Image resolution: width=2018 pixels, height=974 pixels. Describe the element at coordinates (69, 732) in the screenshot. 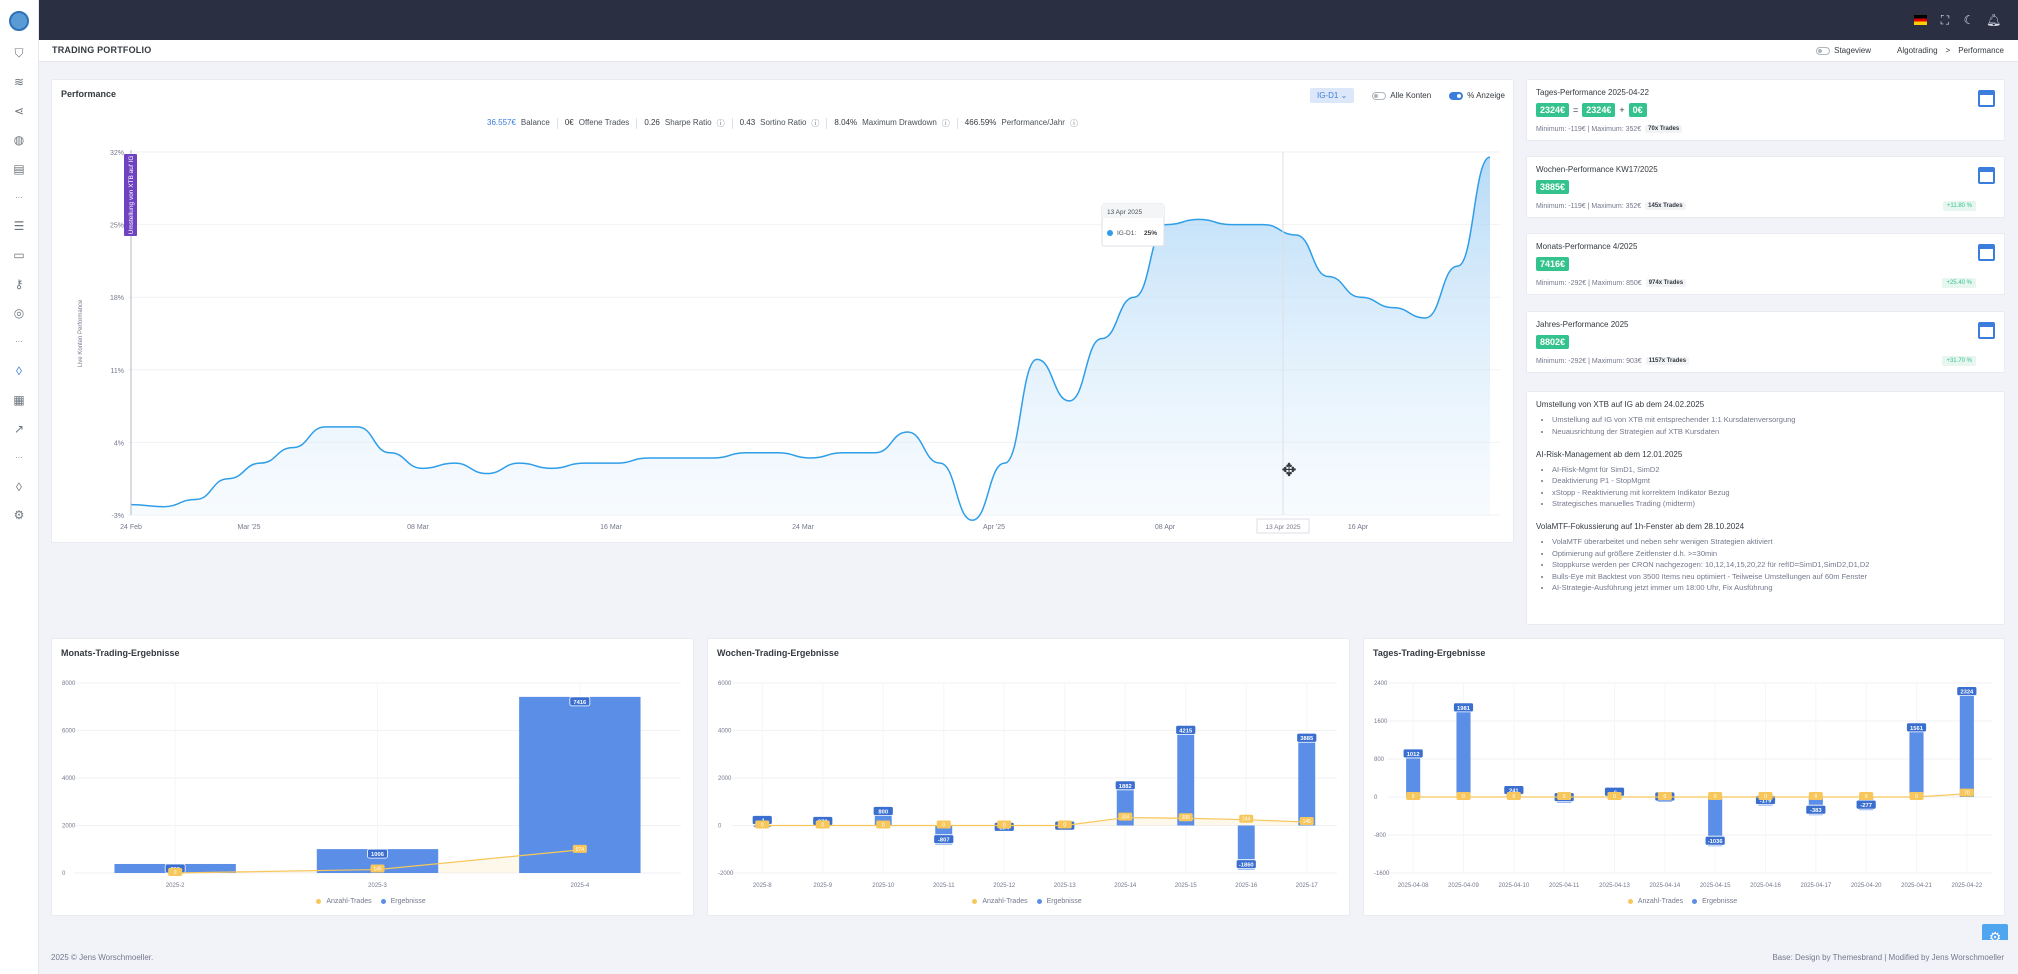

I see `y-tick-label: 6000` at that location.